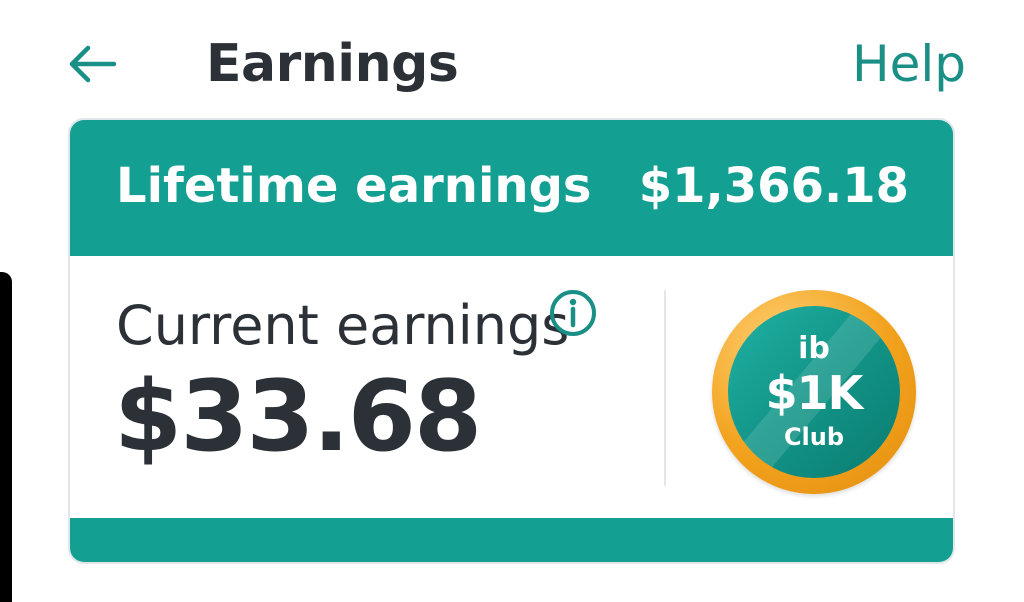 The height and width of the screenshot is (602, 1024). Describe the element at coordinates (814, 437) in the screenshot. I see `badge-club-text: Club` at that location.